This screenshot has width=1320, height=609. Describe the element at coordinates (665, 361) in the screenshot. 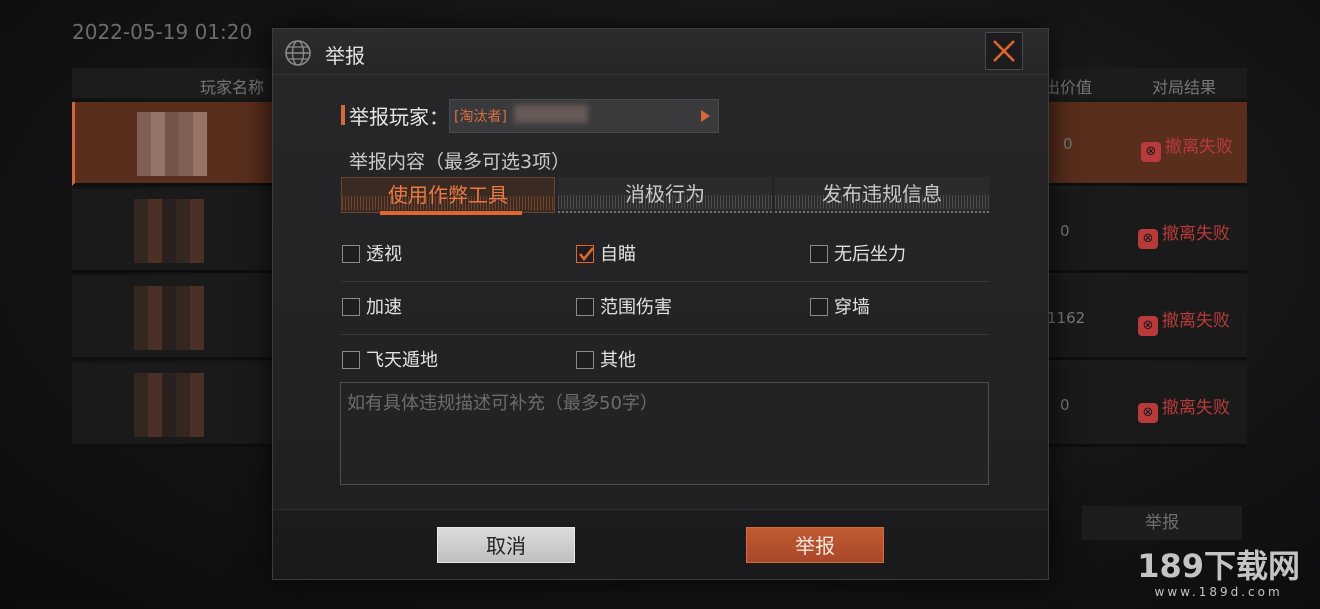

I see `option-row: 飞天遁地 其他` at that location.